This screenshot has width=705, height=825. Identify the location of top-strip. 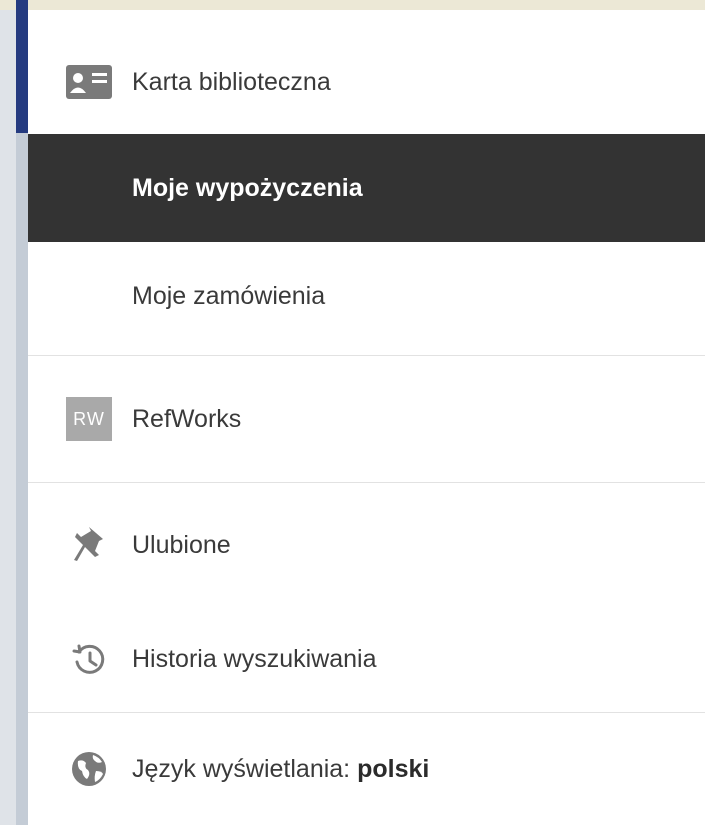
(352, 5).